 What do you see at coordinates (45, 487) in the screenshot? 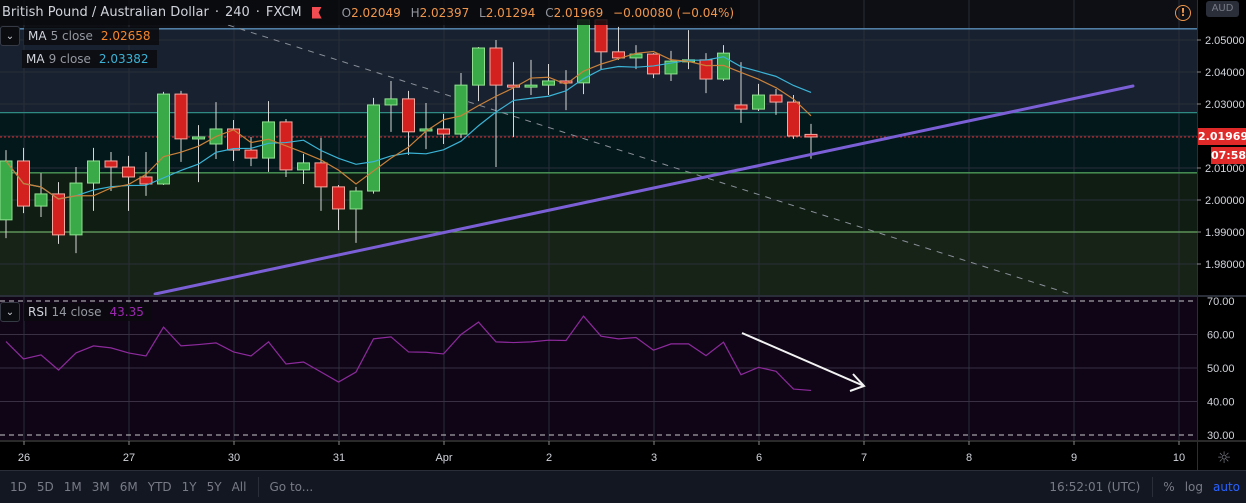
I see `range-5d: 5D` at bounding box center [45, 487].